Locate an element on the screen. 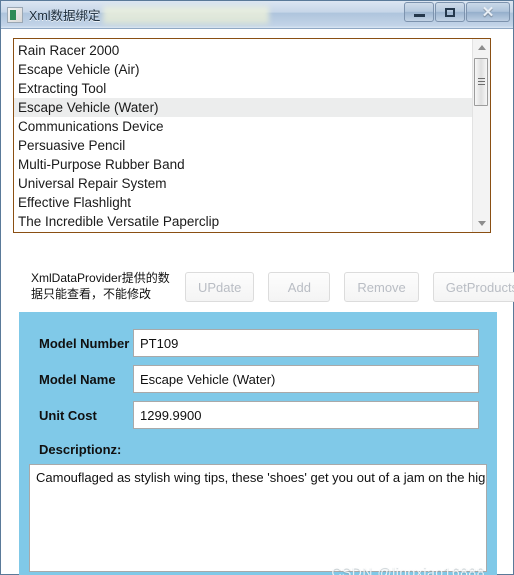 This screenshot has width=514, height=575. close-icon: ✕ is located at coordinates (488, 12).